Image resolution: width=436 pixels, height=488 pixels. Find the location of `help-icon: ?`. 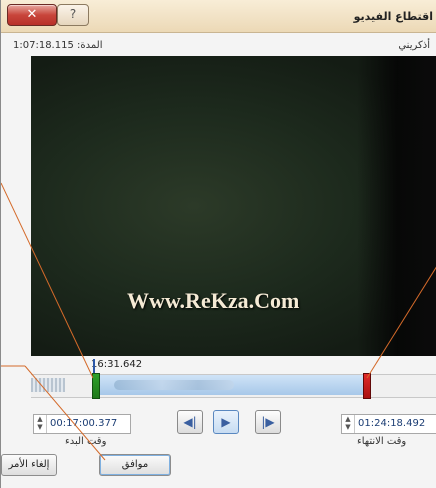

help-icon: ? is located at coordinates (73, 14).